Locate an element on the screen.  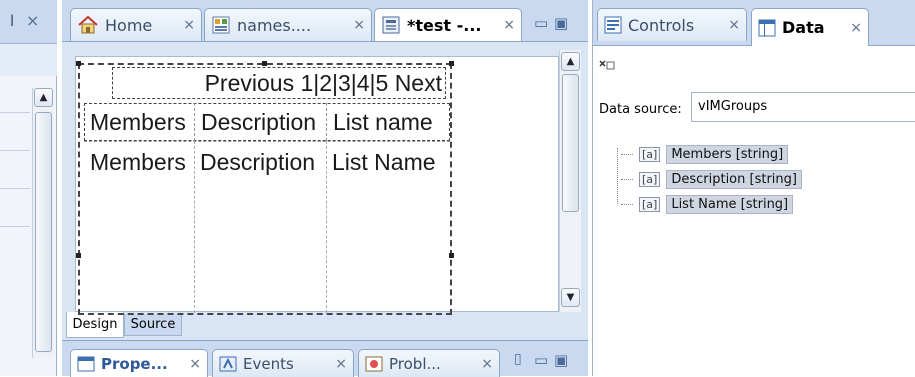
bottom-panel-tabstrip: Prope... × Events × Probl... × ▯ ▭ ▣ is located at coordinates (325, 358).